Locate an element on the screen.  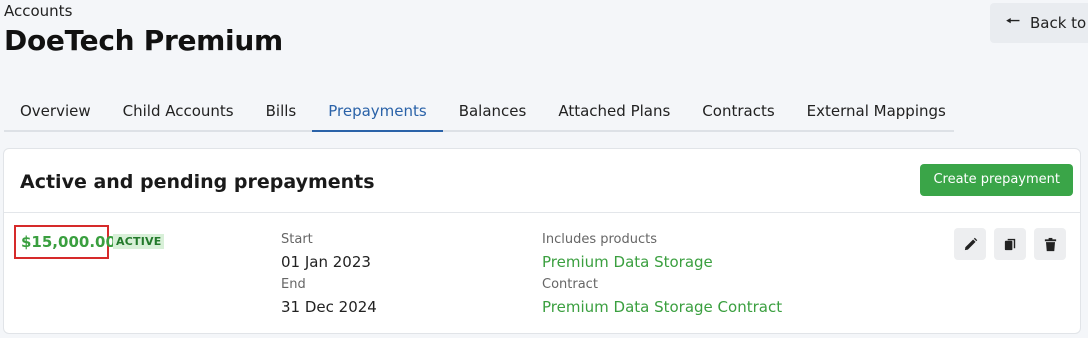
copy-icon is located at coordinates (1009, 244).